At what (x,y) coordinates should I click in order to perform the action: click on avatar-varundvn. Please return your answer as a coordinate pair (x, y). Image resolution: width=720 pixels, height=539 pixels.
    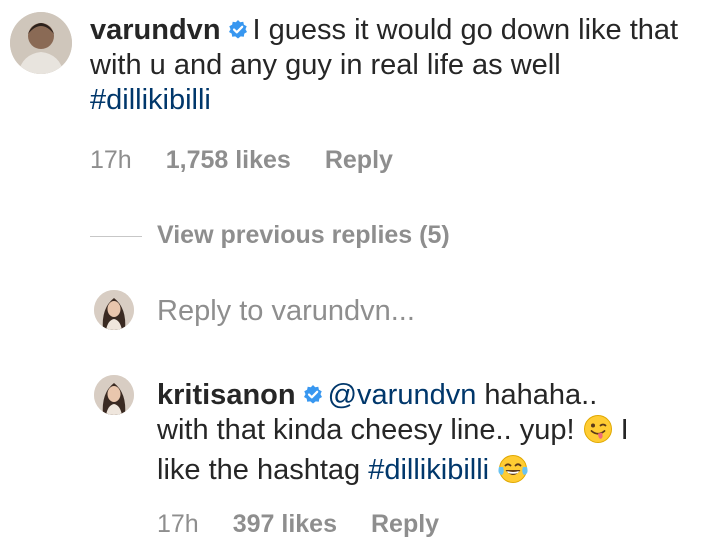
    Looking at the image, I should click on (41, 43).